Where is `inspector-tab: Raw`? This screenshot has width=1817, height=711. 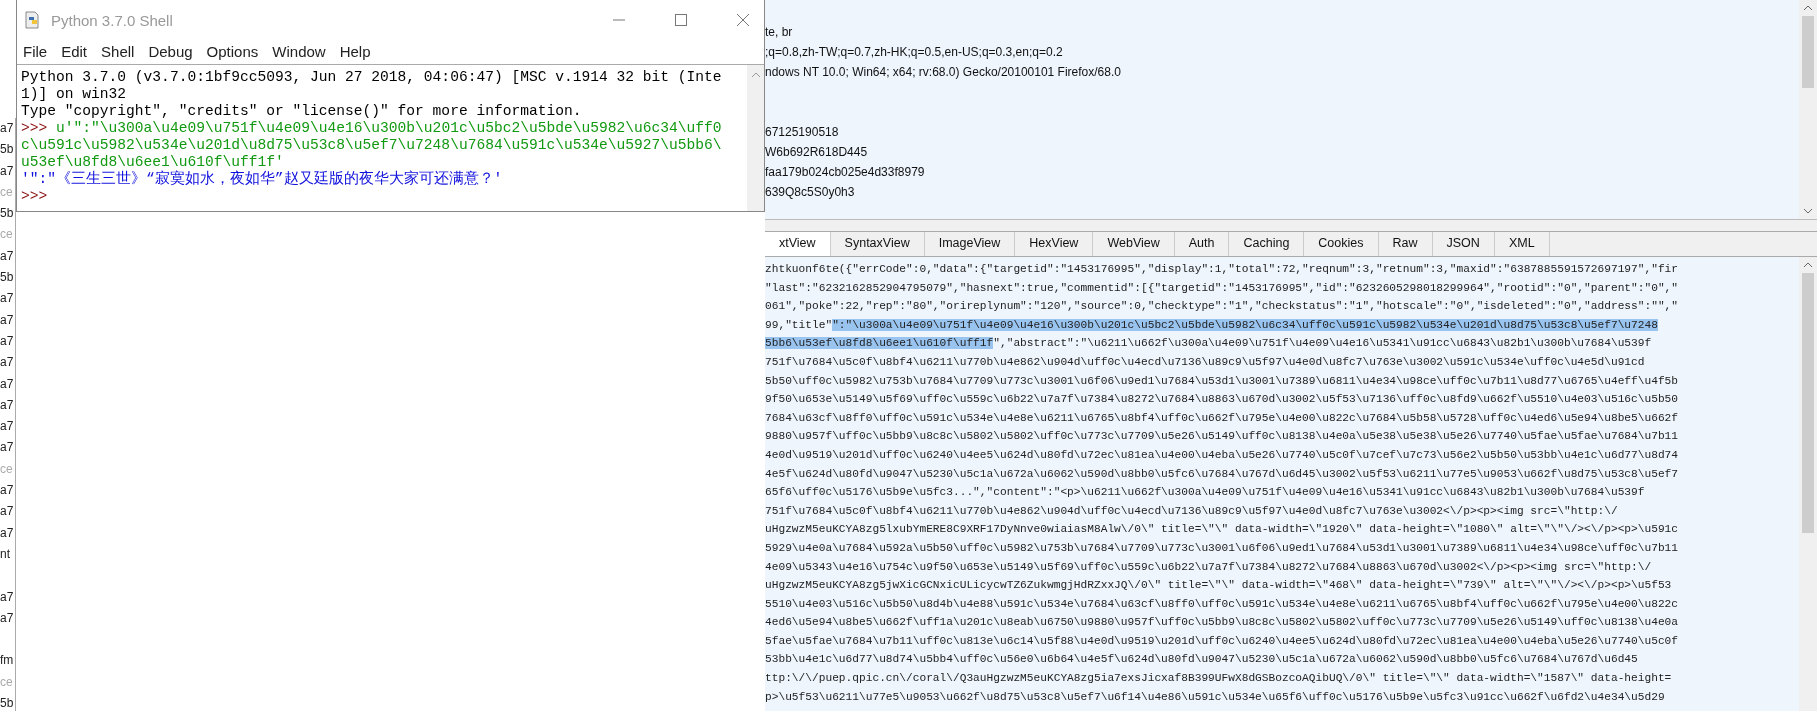 inspector-tab: Raw is located at coordinates (1405, 244).